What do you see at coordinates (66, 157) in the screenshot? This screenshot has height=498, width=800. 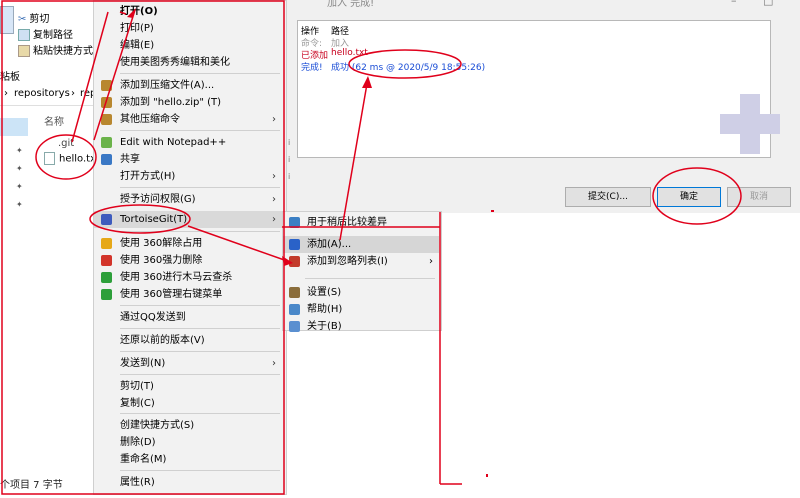 I see `annotation-circle-file` at bounding box center [66, 157].